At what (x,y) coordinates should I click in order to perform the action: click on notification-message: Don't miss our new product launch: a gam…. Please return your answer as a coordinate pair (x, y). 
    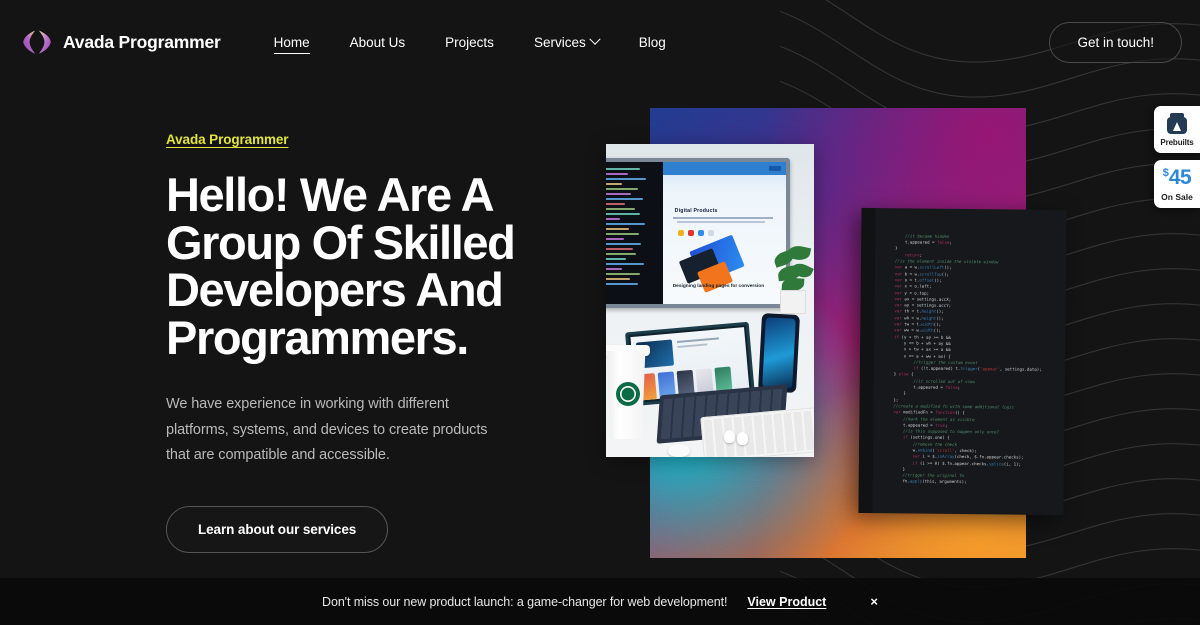
    Looking at the image, I should click on (525, 601).